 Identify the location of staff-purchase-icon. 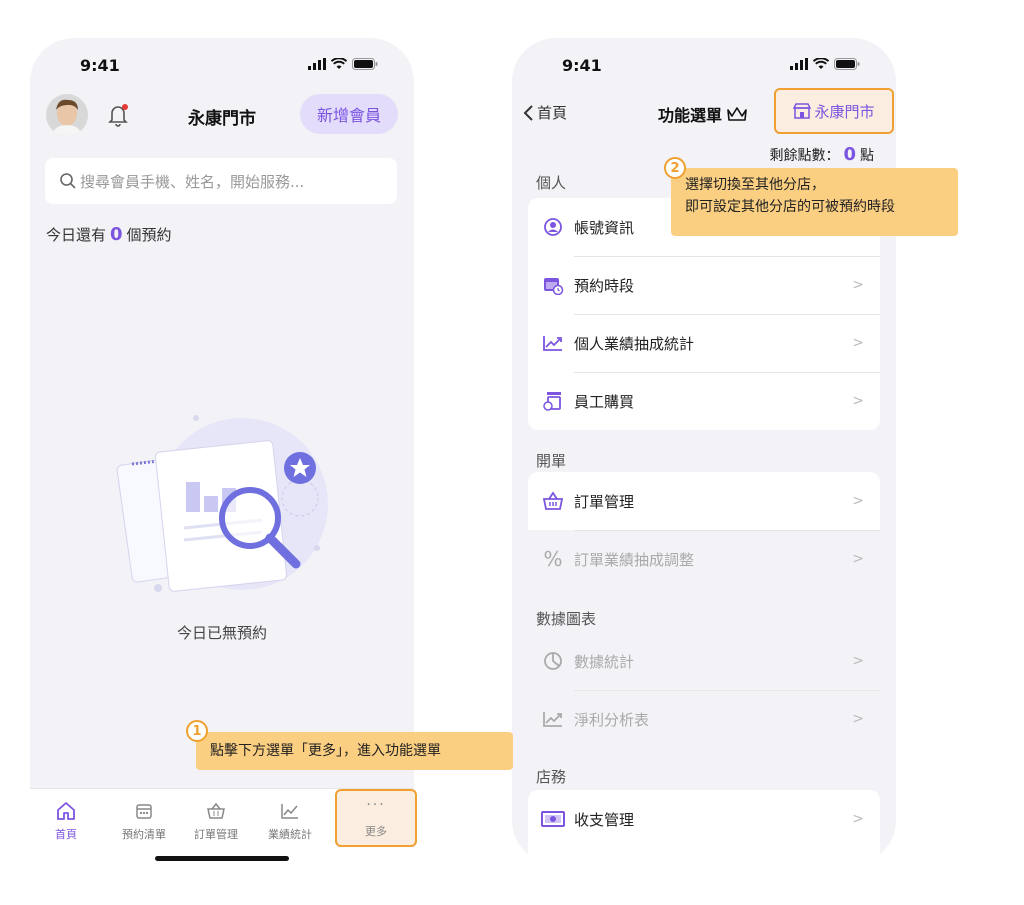
(552, 401).